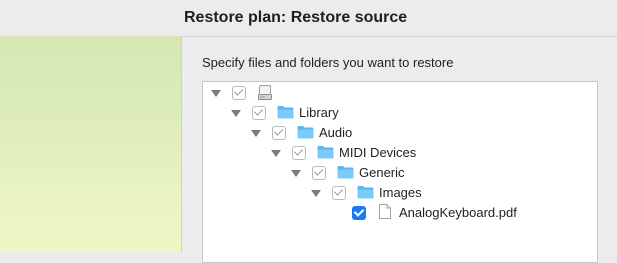 Image resolution: width=617 pixels, height=263 pixels. I want to click on drive-icon, so click(265, 92).